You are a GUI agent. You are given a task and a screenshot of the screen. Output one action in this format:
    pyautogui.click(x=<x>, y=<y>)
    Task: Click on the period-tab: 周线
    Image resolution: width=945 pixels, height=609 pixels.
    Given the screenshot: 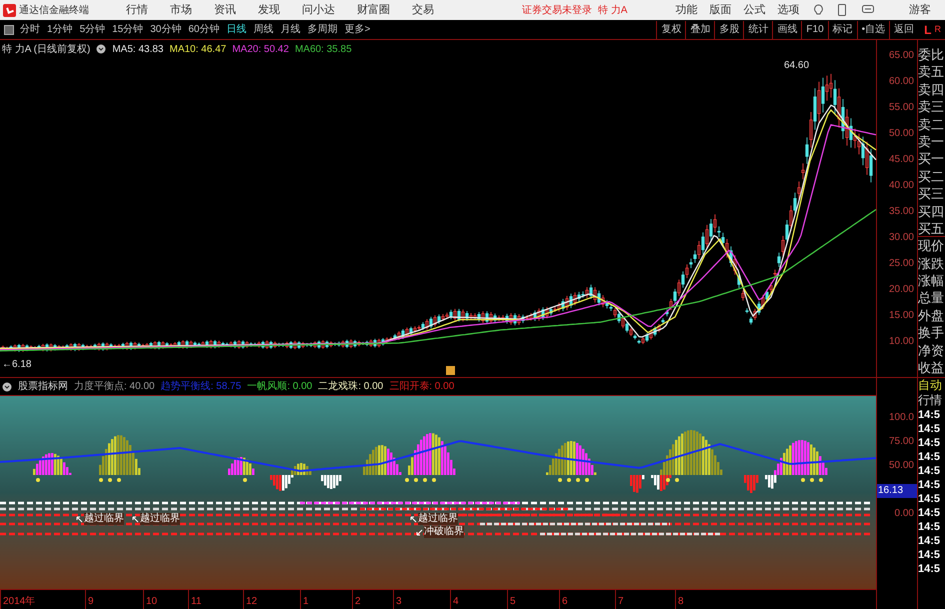 What is the action you would take?
    pyautogui.click(x=264, y=29)
    